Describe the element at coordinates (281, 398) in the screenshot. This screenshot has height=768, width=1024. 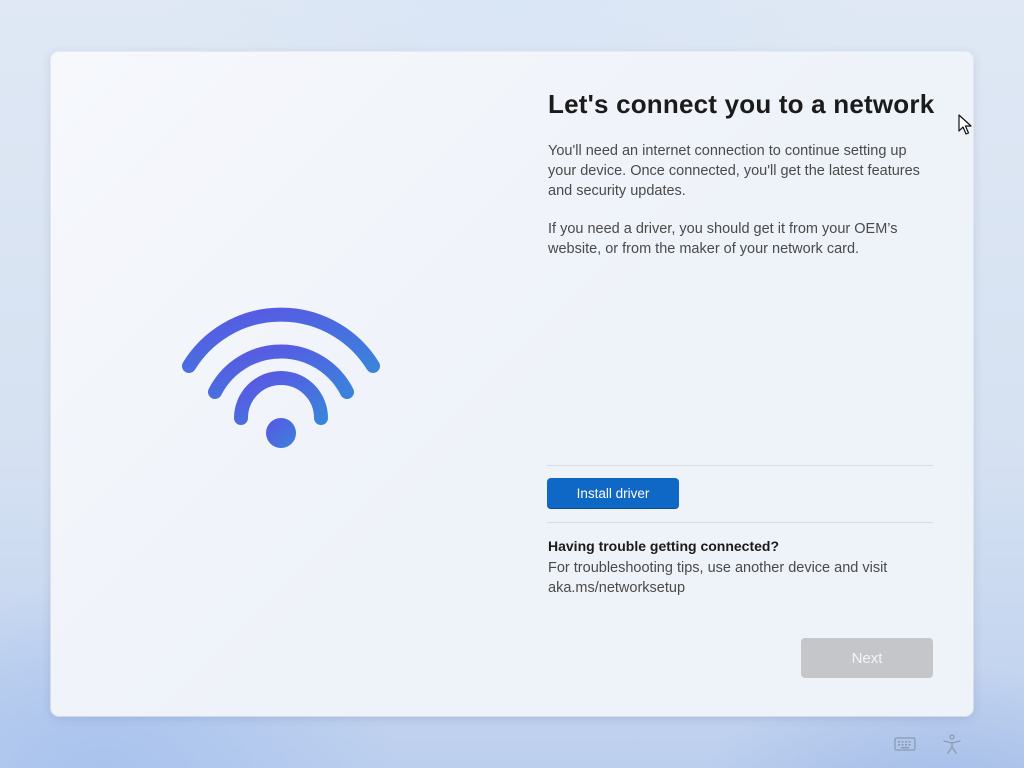
I see `wifi-arc-inner` at that location.